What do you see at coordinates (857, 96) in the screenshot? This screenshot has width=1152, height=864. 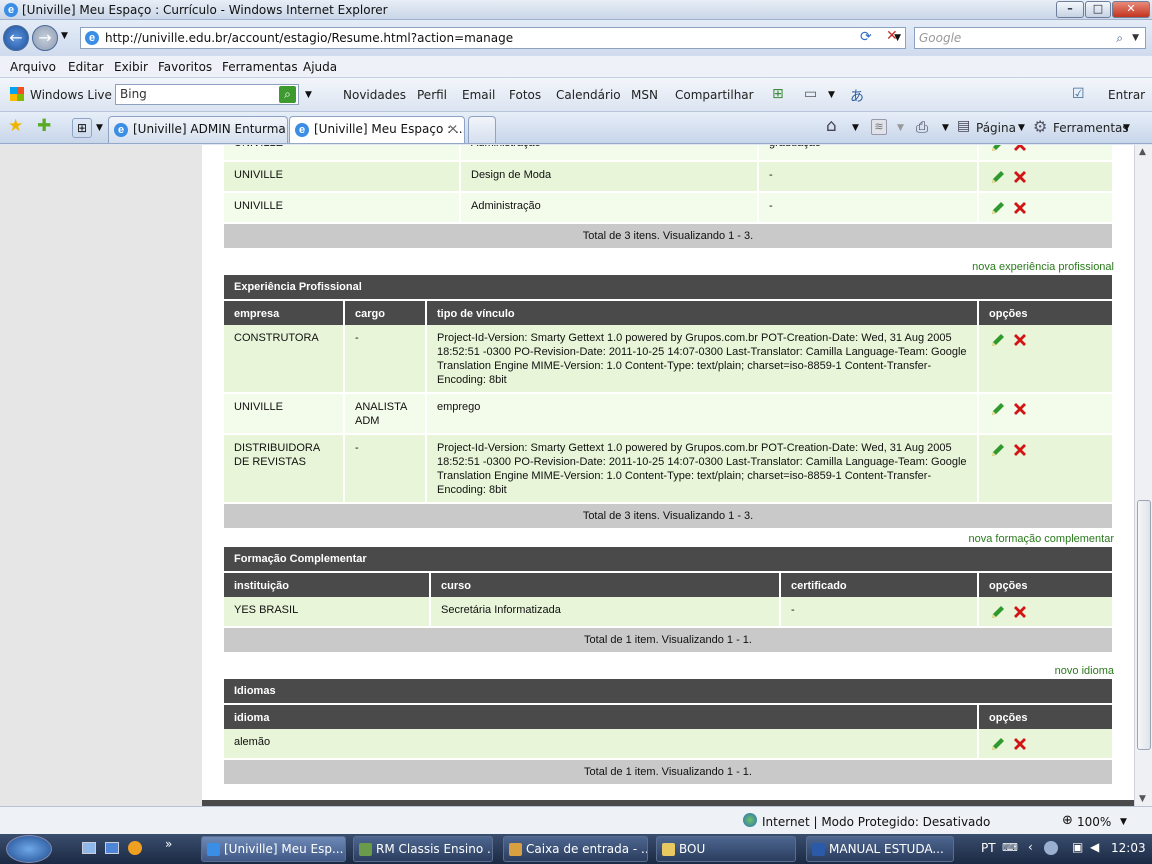 I see `translate-icon: あ` at bounding box center [857, 96].